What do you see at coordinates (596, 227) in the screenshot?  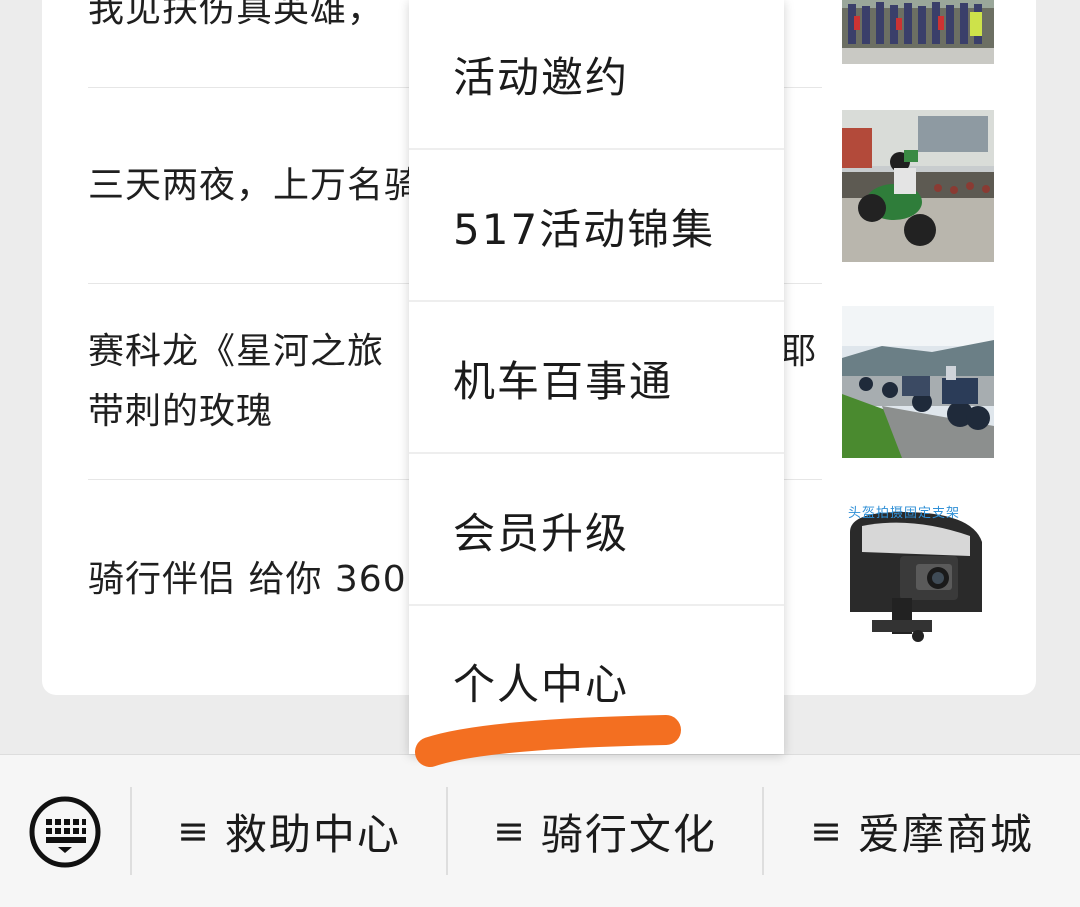 I see `menu-item-517-highlights: 517活动锦集` at bounding box center [596, 227].